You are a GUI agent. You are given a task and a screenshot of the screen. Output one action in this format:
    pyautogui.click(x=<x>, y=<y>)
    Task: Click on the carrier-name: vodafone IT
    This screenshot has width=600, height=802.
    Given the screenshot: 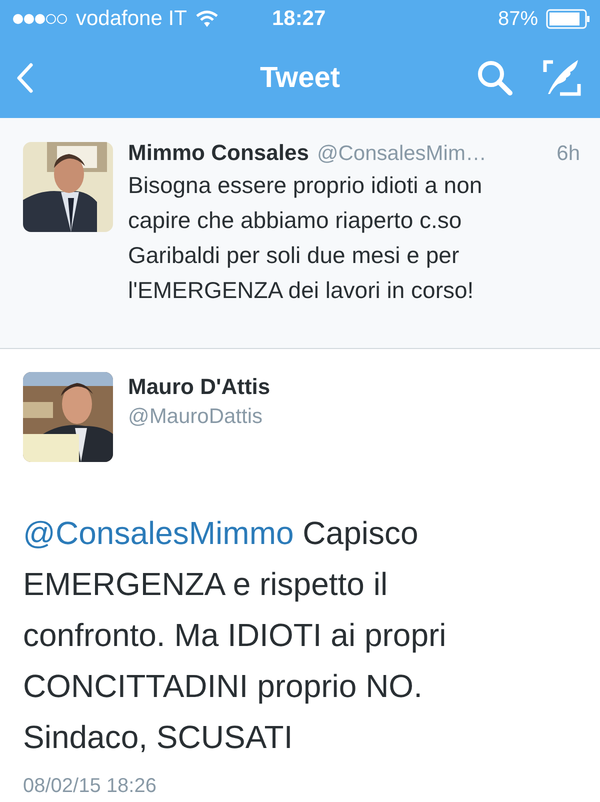 What is the action you would take?
    pyautogui.click(x=131, y=19)
    